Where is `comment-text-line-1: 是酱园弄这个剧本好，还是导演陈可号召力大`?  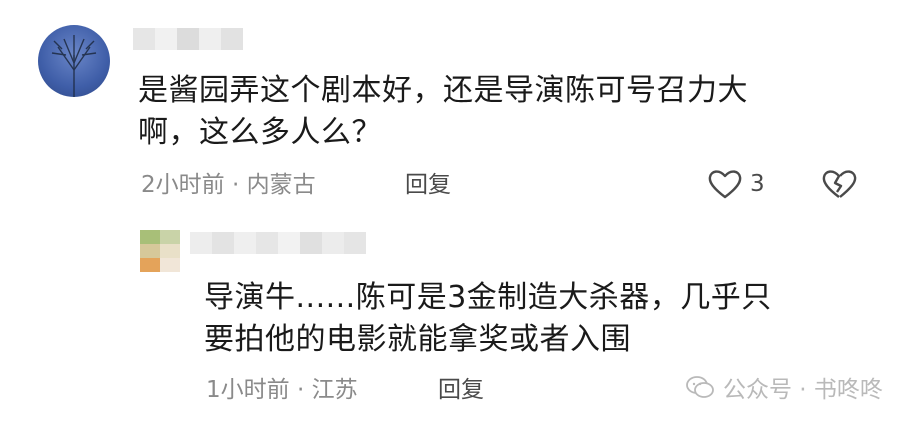
comment-text-line-1: 是酱园弄这个剧本好，还是导演陈可号召力大 is located at coordinates (443, 90).